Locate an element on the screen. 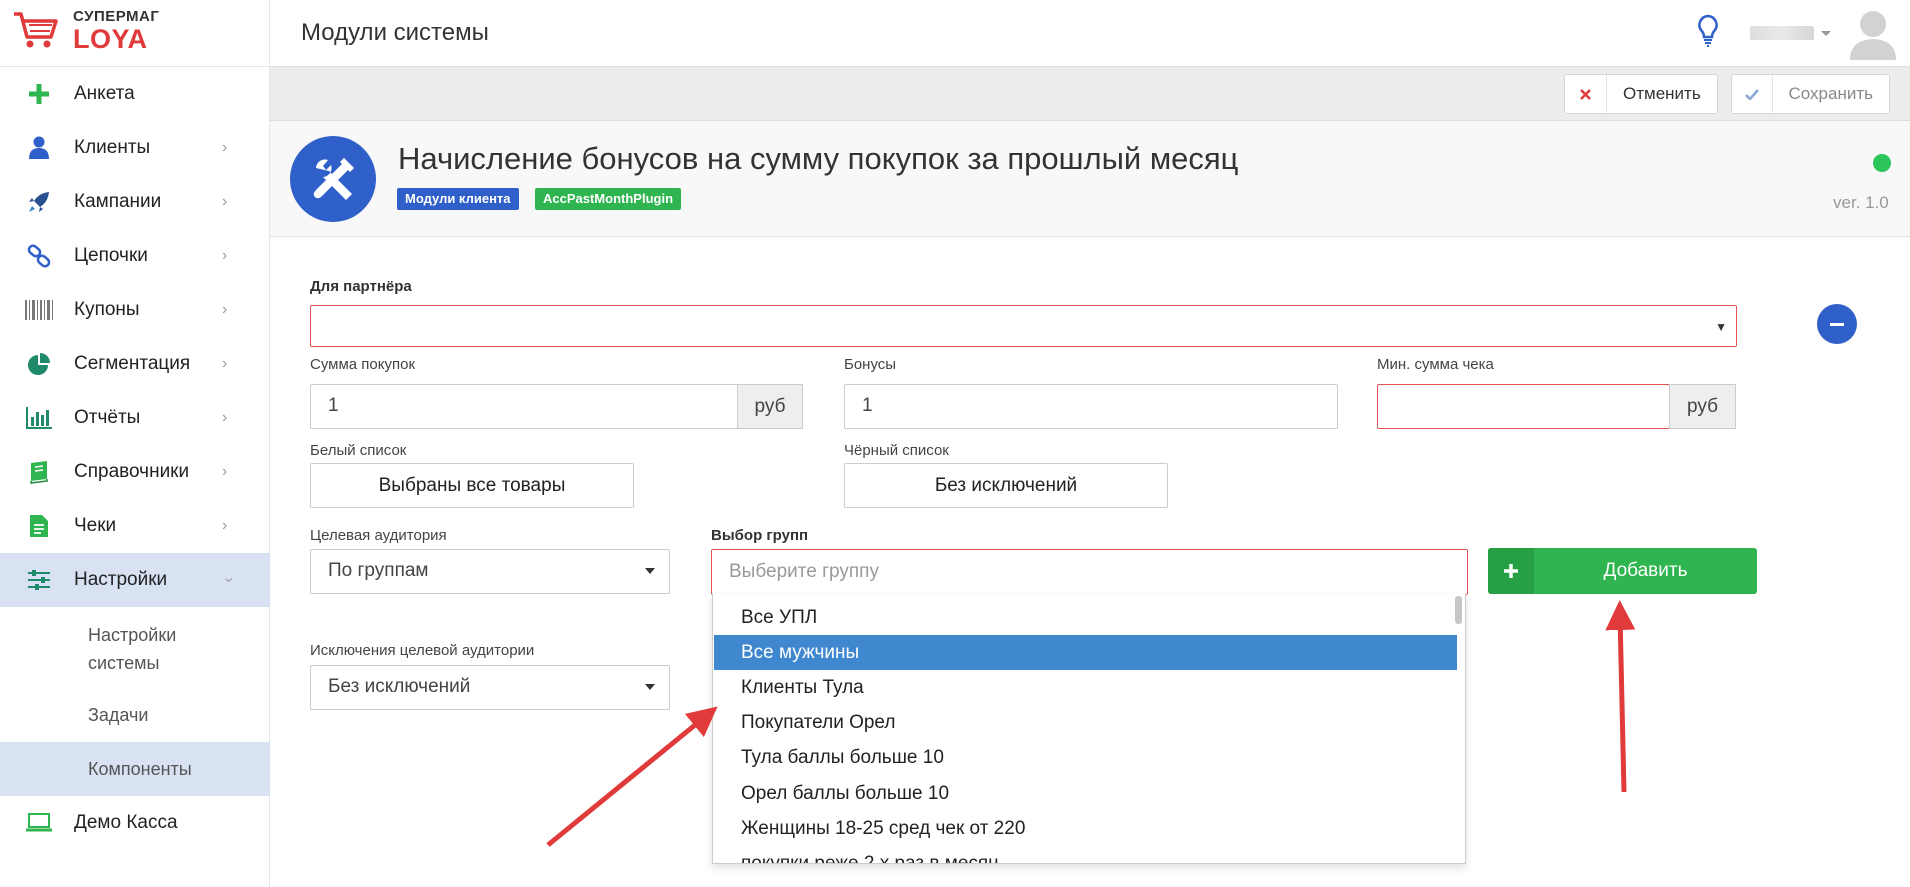 The height and width of the screenshot is (887, 1910). check-icon is located at coordinates (1752, 94).